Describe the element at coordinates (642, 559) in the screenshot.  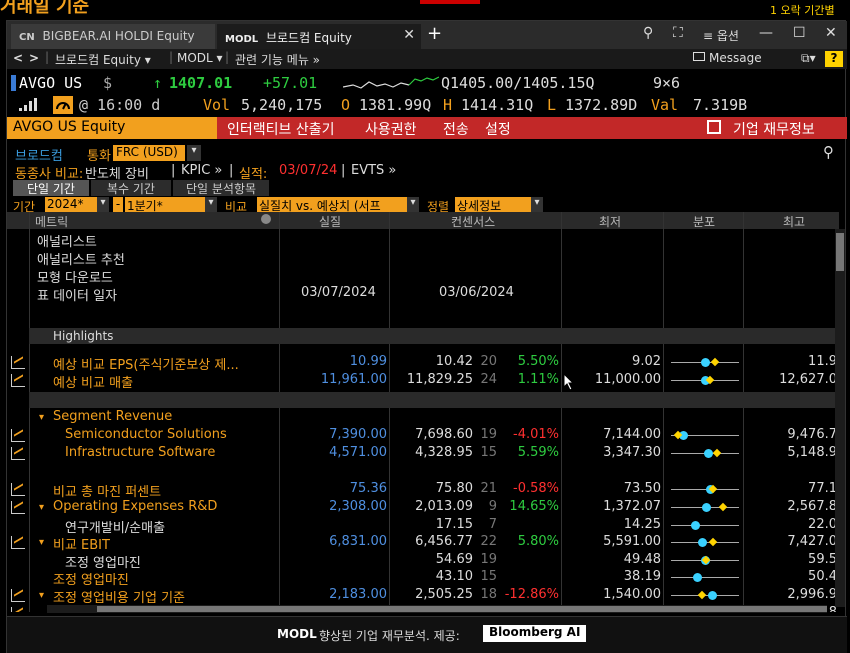
I see `row-low: 49.48` at that location.